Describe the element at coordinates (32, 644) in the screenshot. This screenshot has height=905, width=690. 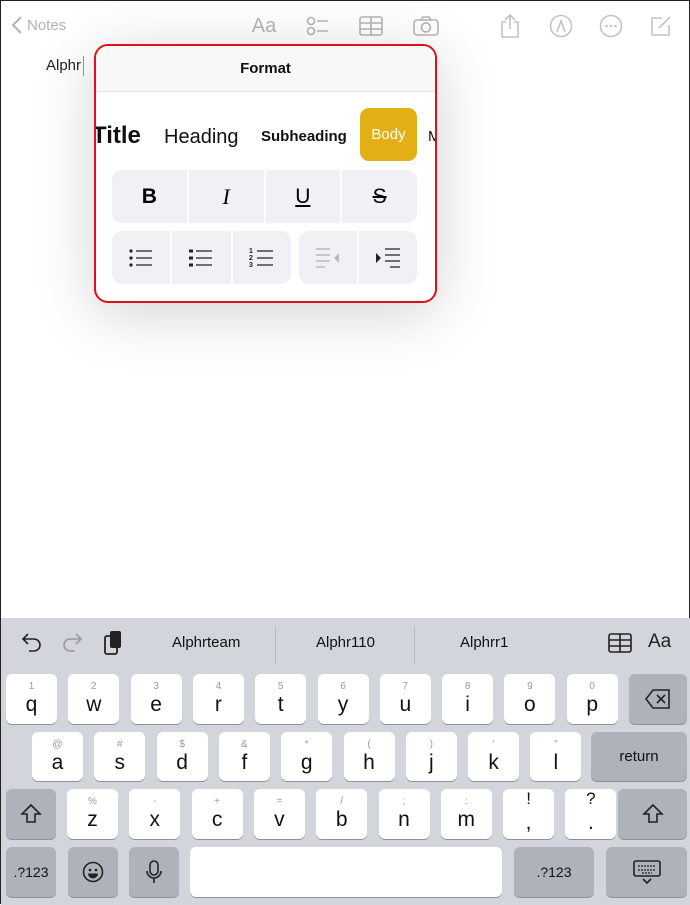
I see `undo-button` at that location.